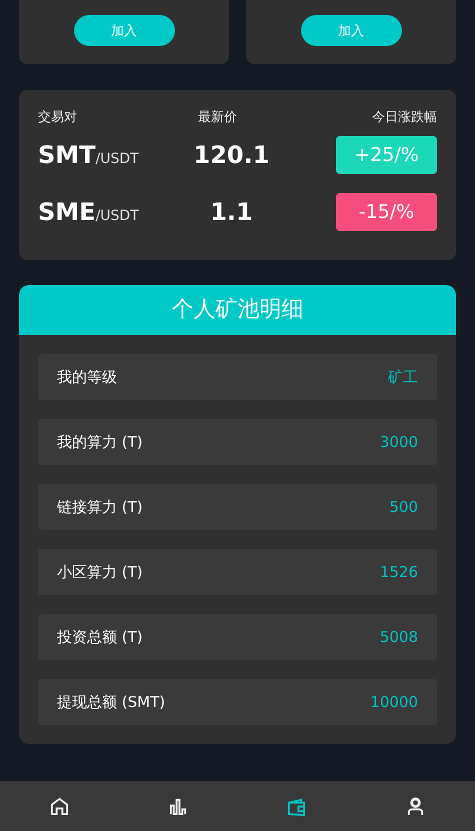  Describe the element at coordinates (100, 637) in the screenshot. I see `row-label: 投资总额 (T)` at that location.